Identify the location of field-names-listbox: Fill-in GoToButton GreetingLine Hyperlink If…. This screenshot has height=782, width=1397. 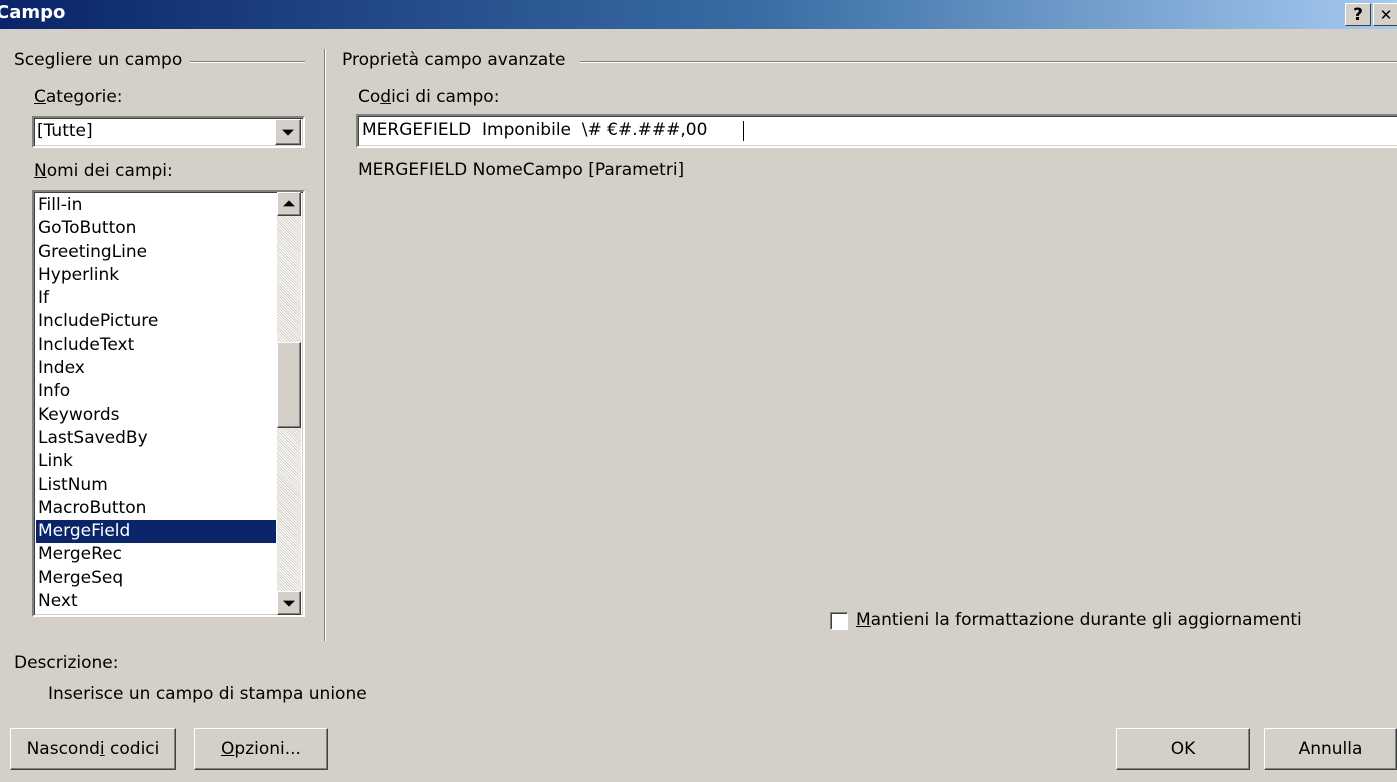
(168, 403).